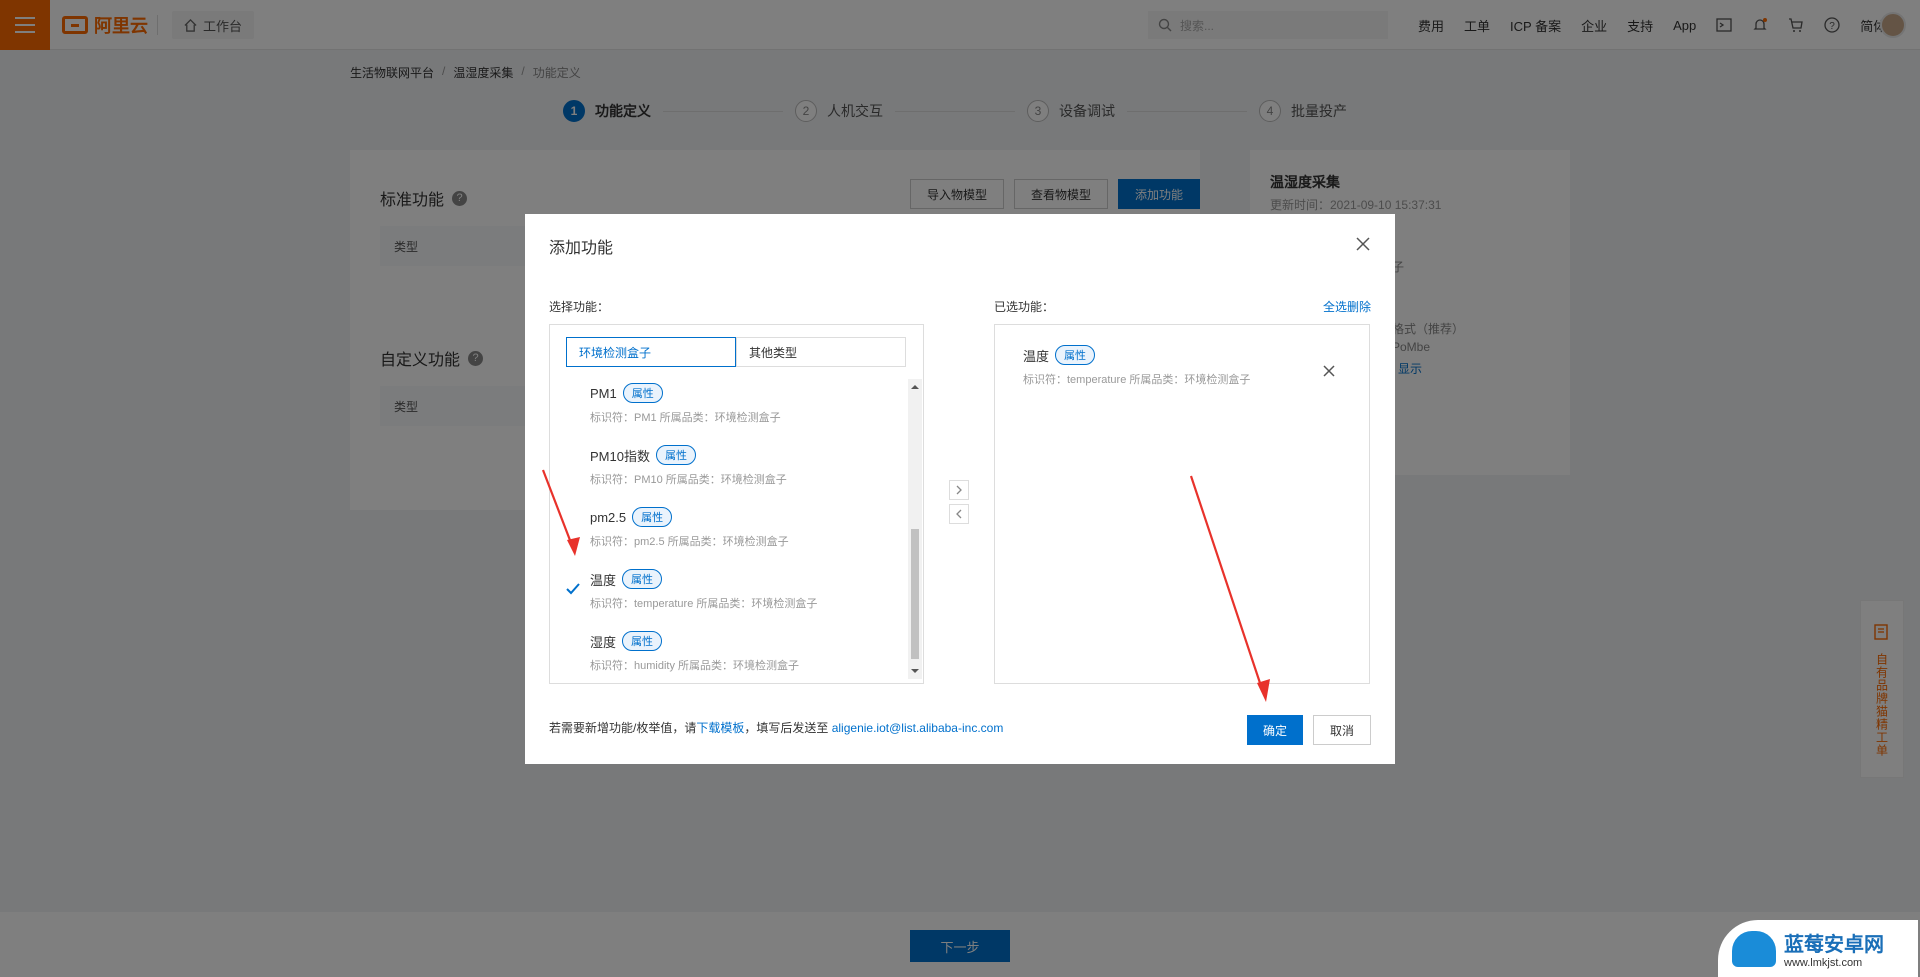 The width and height of the screenshot is (1920, 977). What do you see at coordinates (720, 728) in the screenshot?
I see `download-template-link: 下载模板` at bounding box center [720, 728].